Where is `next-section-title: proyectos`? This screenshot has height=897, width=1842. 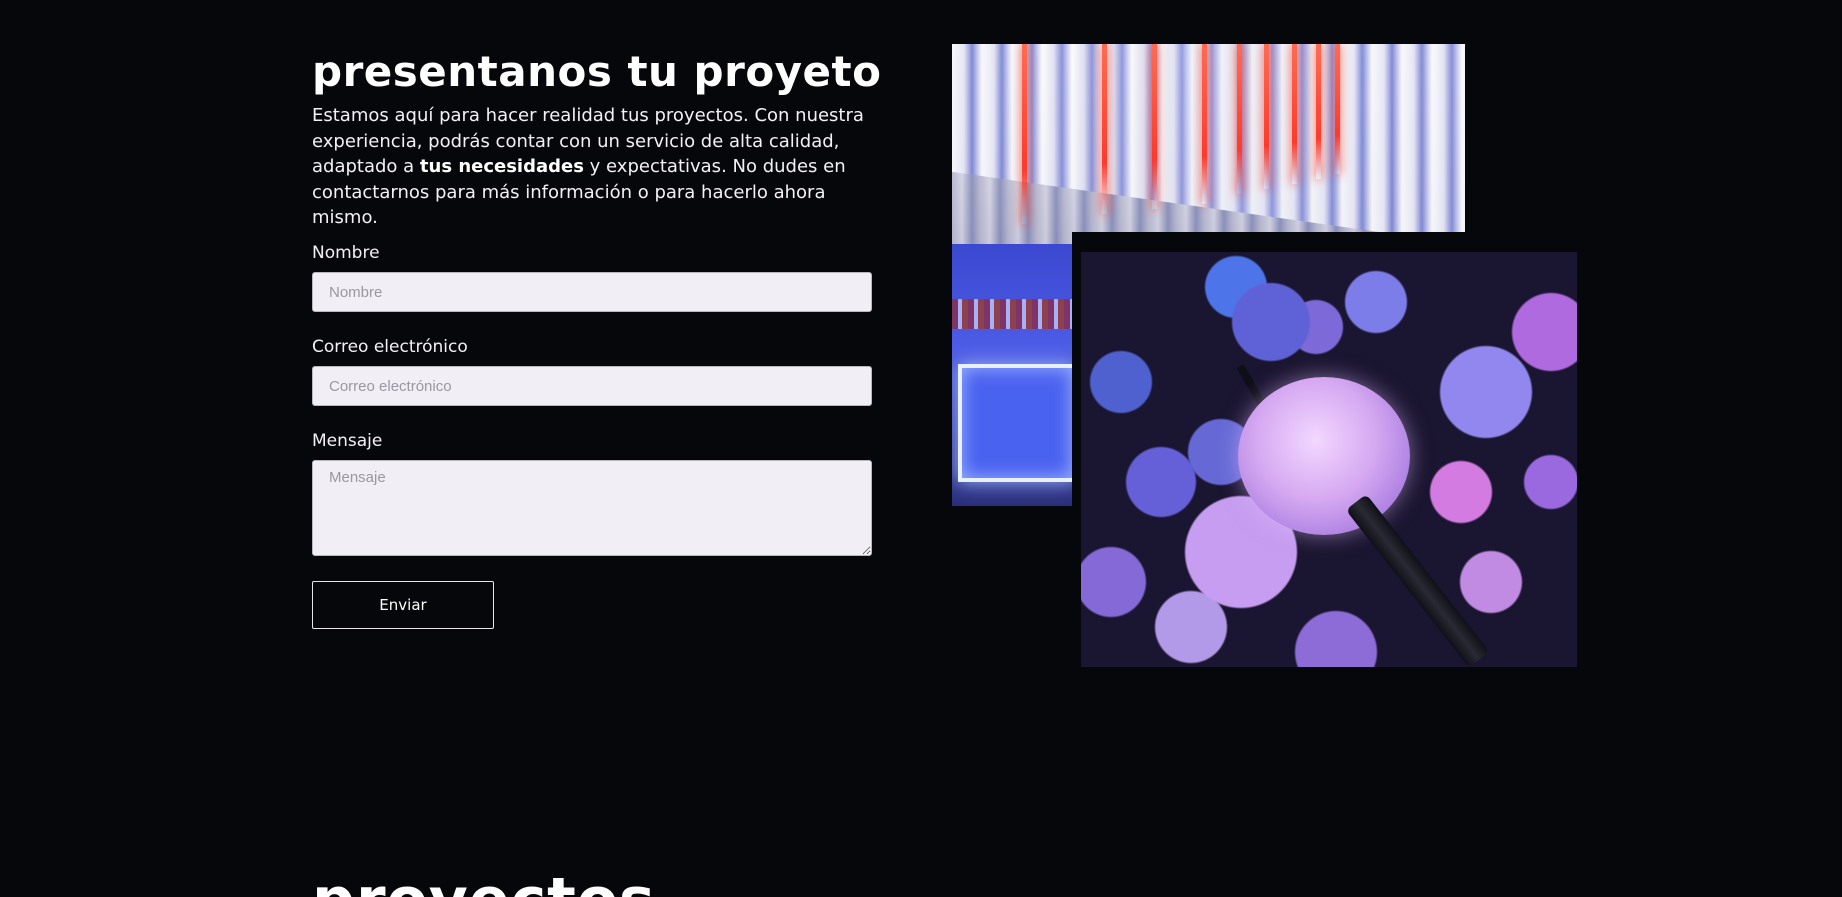 next-section-title: proyectos is located at coordinates (484, 878).